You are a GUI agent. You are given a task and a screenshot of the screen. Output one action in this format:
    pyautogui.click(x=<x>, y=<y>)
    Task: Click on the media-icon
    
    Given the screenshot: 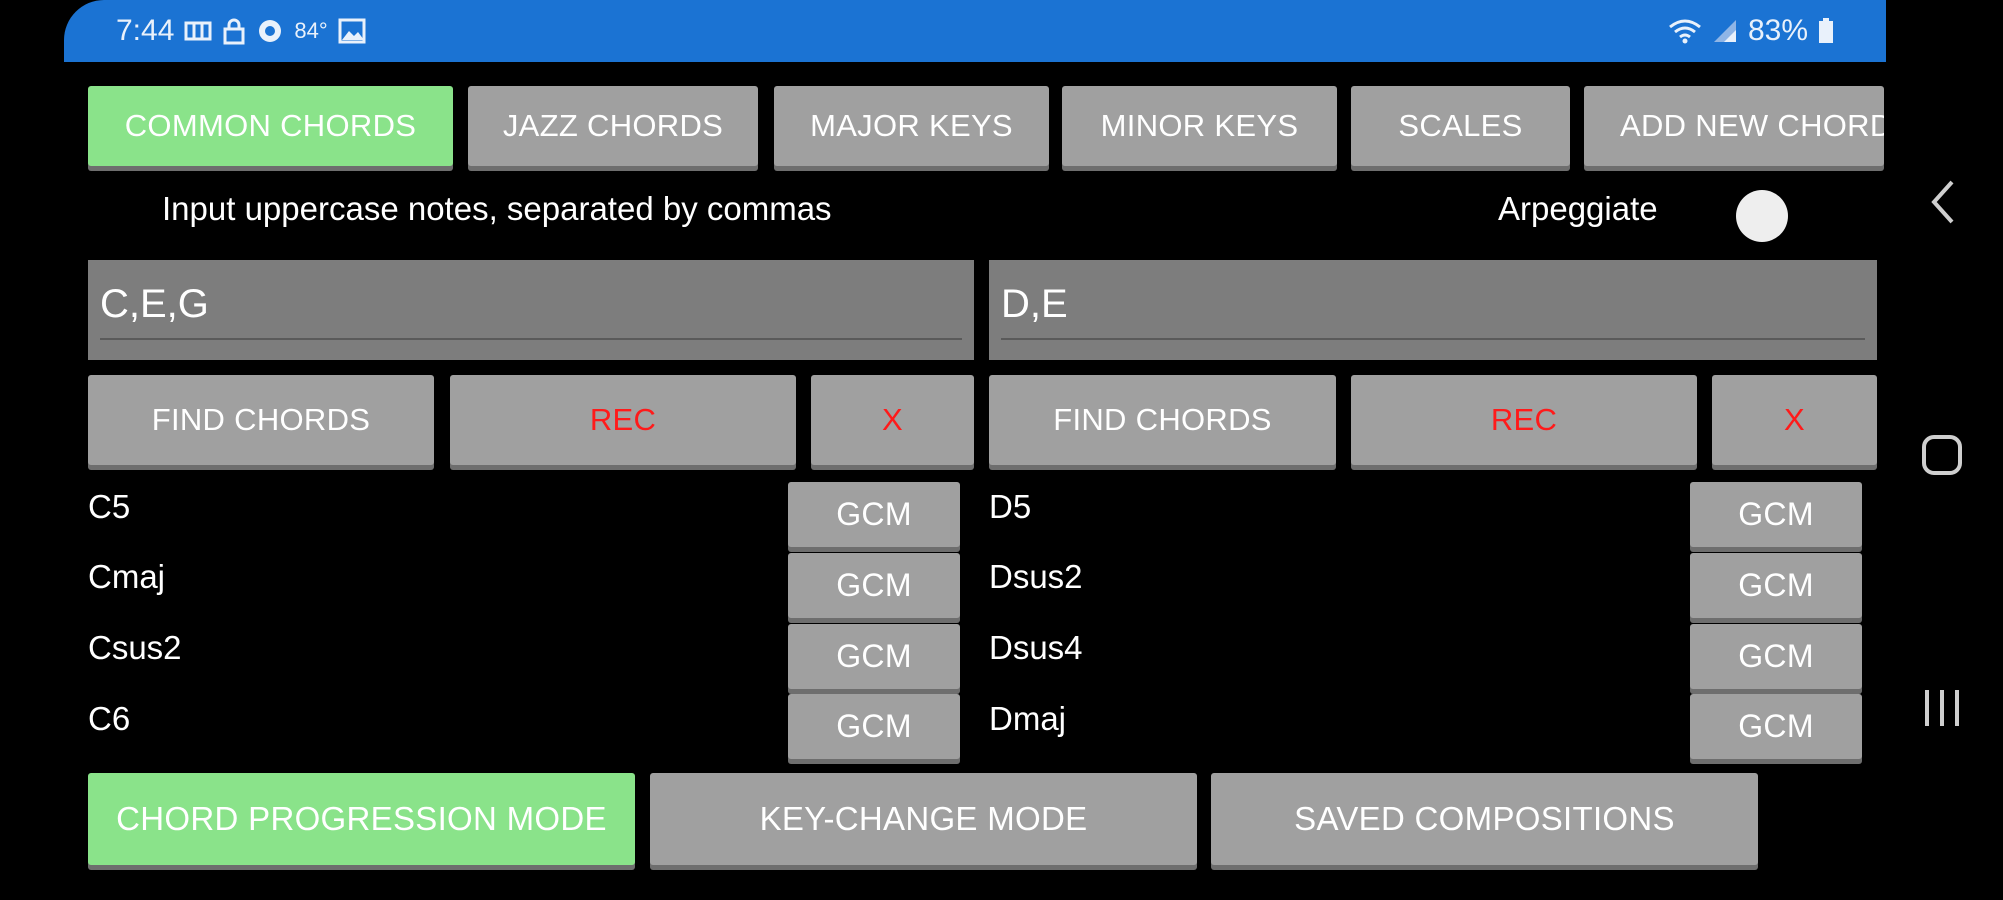 What is the action you would take?
    pyautogui.click(x=198, y=31)
    